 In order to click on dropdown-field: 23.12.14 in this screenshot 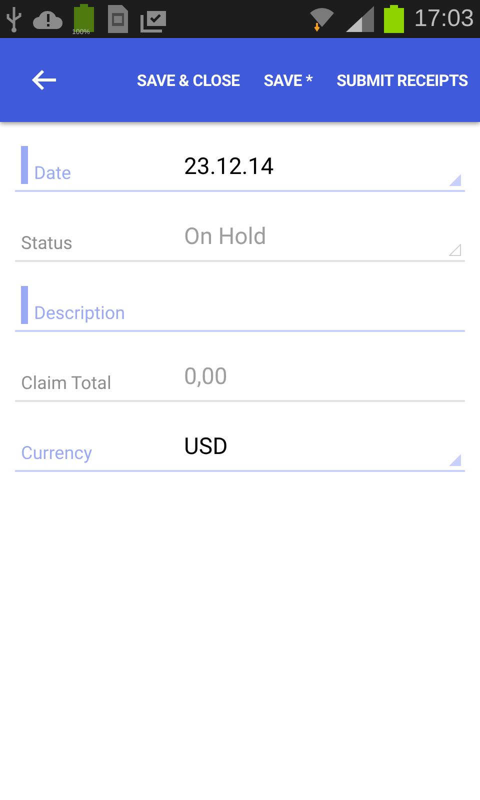, I will do `click(324, 166)`.